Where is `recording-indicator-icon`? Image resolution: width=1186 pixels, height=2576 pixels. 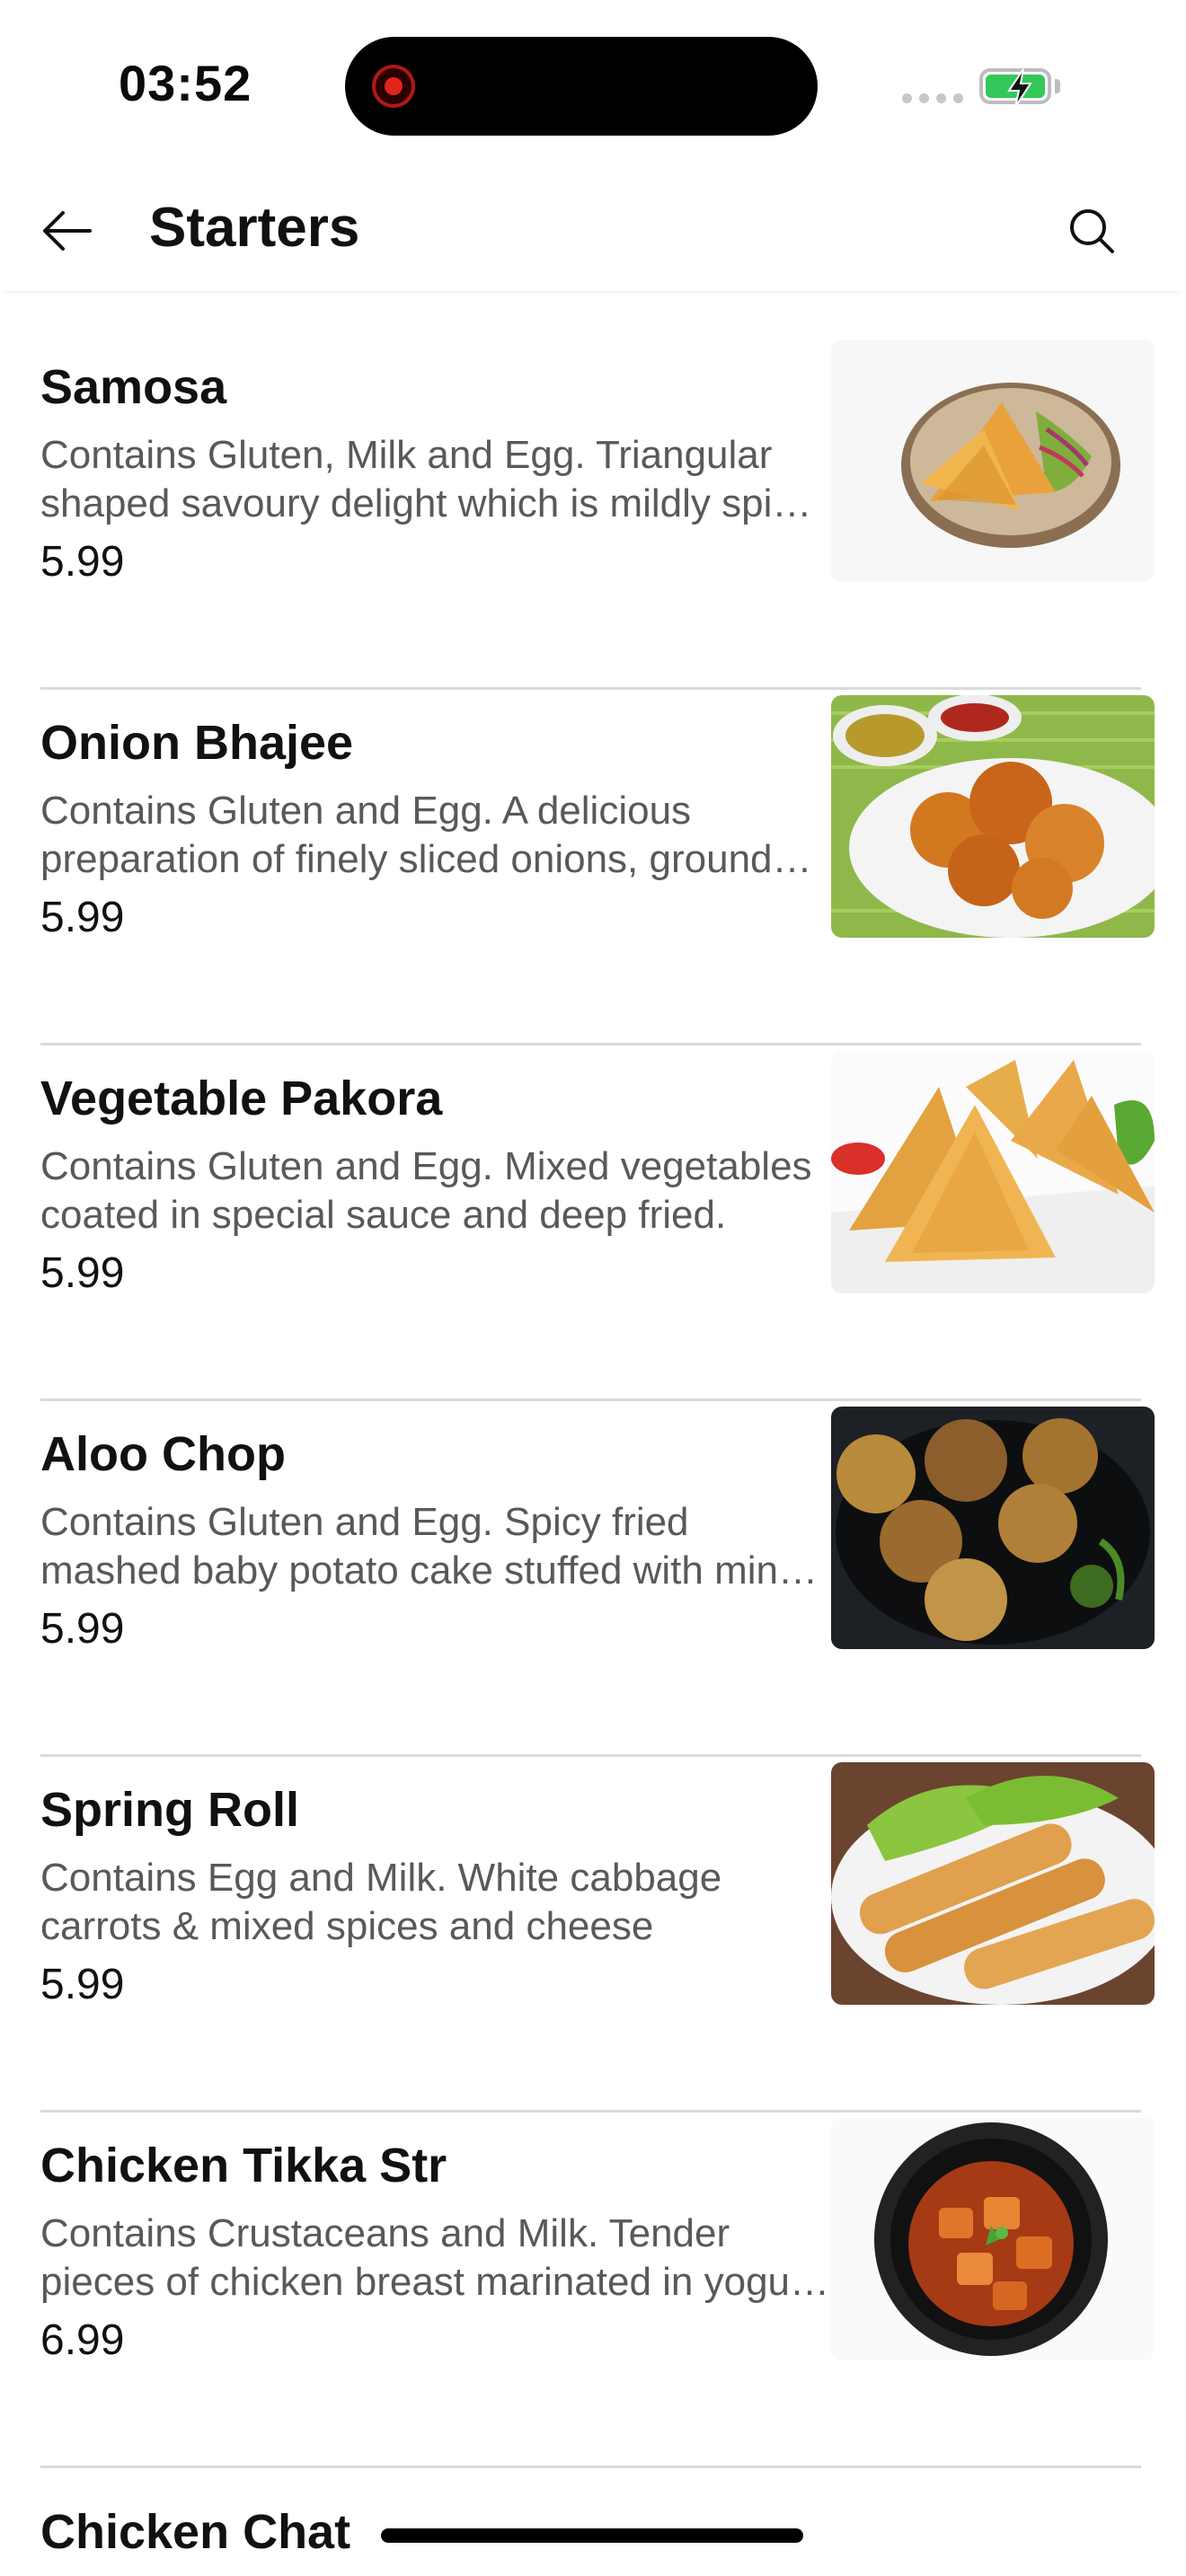 recording-indicator-icon is located at coordinates (393, 86).